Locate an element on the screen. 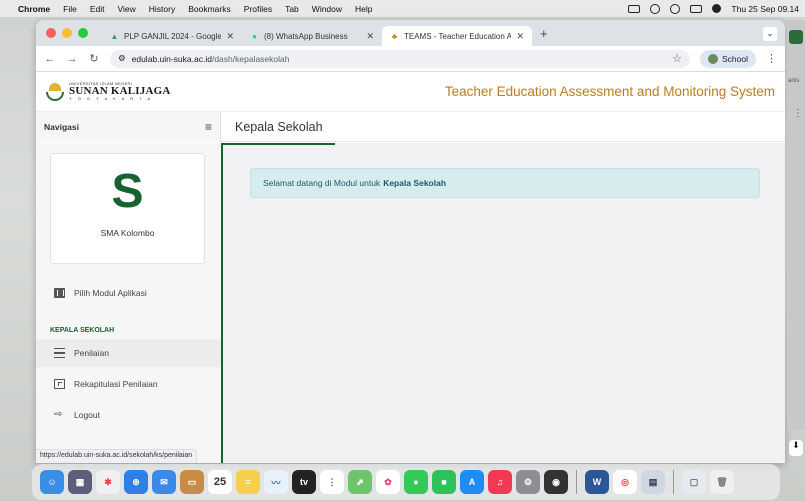 The image size is (805, 501). app-store-icon: A is located at coordinates (472, 482).